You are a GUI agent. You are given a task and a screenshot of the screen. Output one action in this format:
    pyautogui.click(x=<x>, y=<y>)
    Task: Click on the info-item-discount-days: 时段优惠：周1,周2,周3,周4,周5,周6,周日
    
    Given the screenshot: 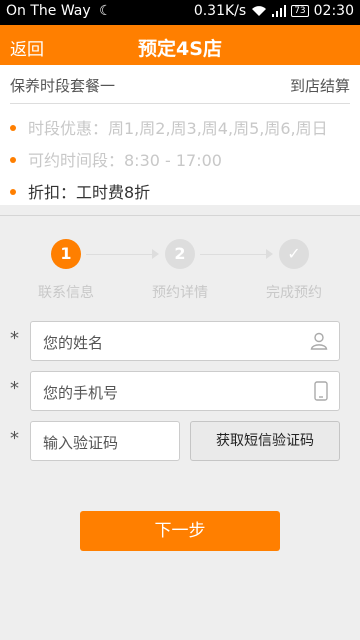 What is the action you would take?
    pyautogui.click(x=169, y=127)
    